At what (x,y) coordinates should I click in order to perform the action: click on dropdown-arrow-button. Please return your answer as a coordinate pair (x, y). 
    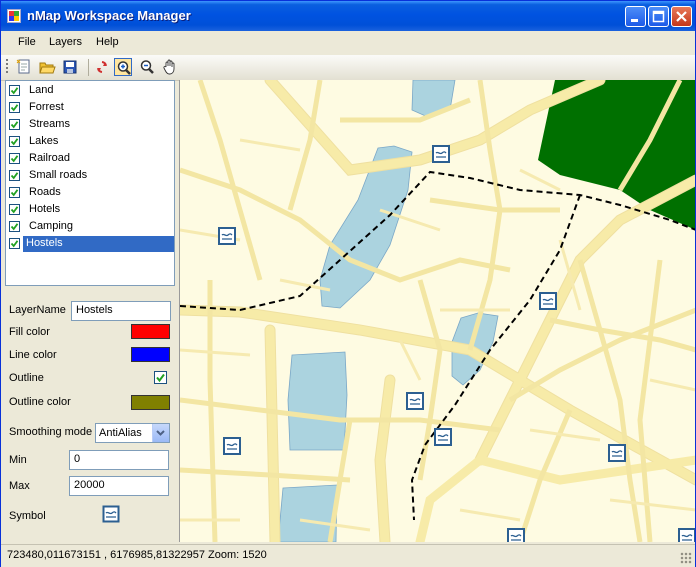
    Looking at the image, I should click on (160, 433).